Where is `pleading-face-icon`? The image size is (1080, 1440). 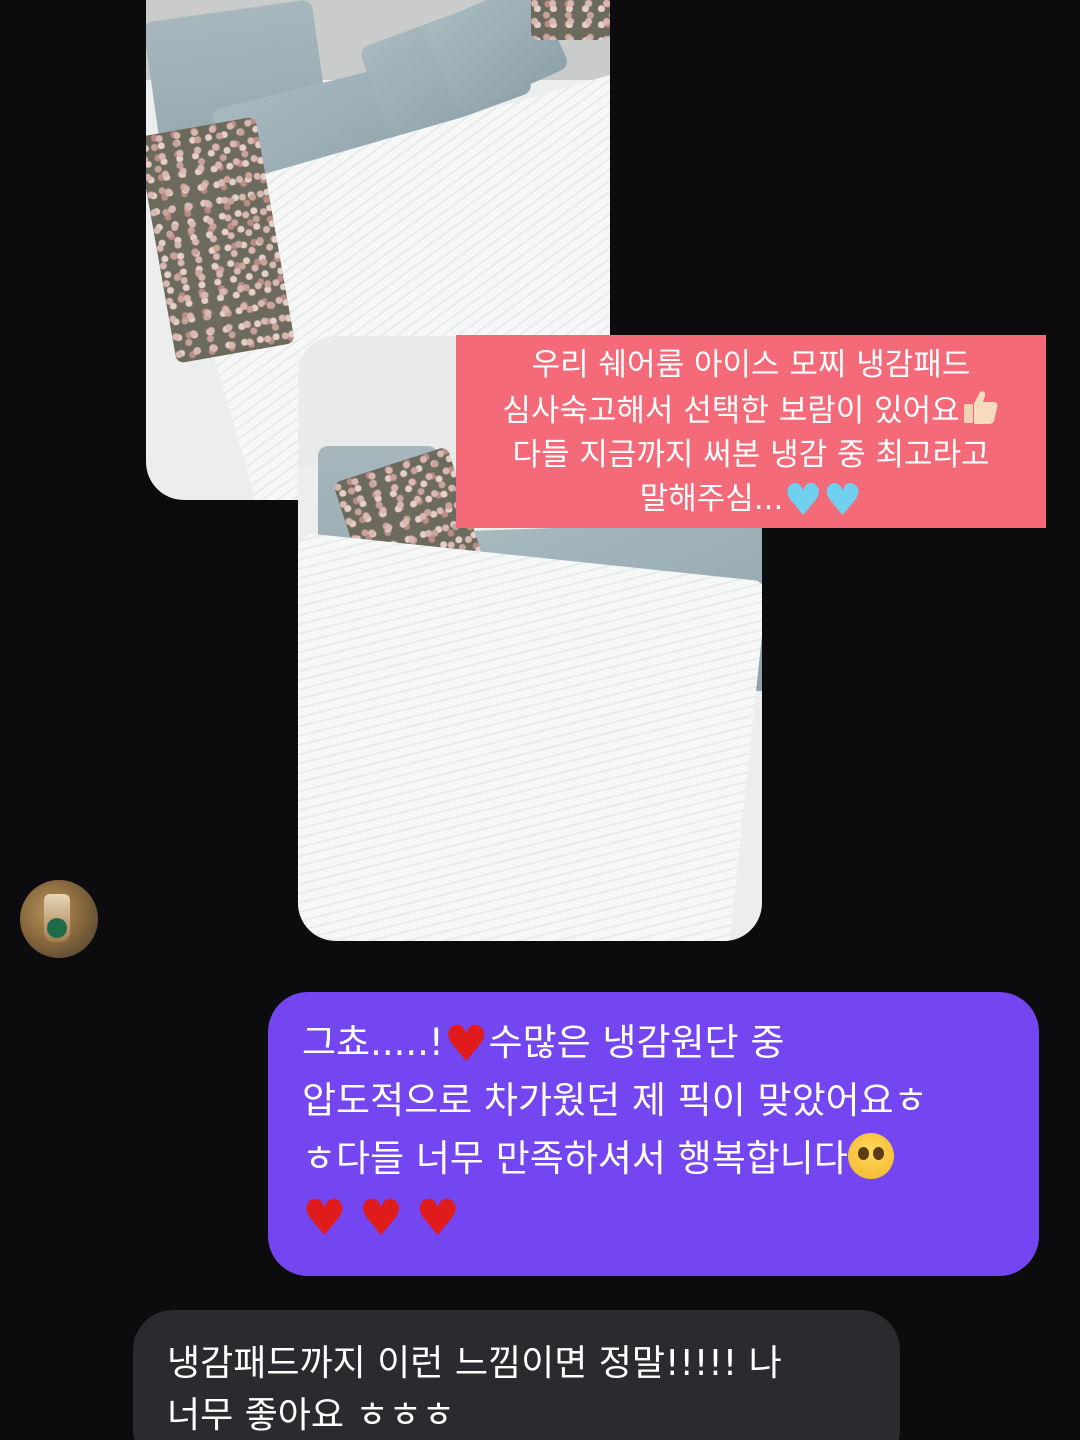 pleading-face-icon is located at coordinates (870, 1156).